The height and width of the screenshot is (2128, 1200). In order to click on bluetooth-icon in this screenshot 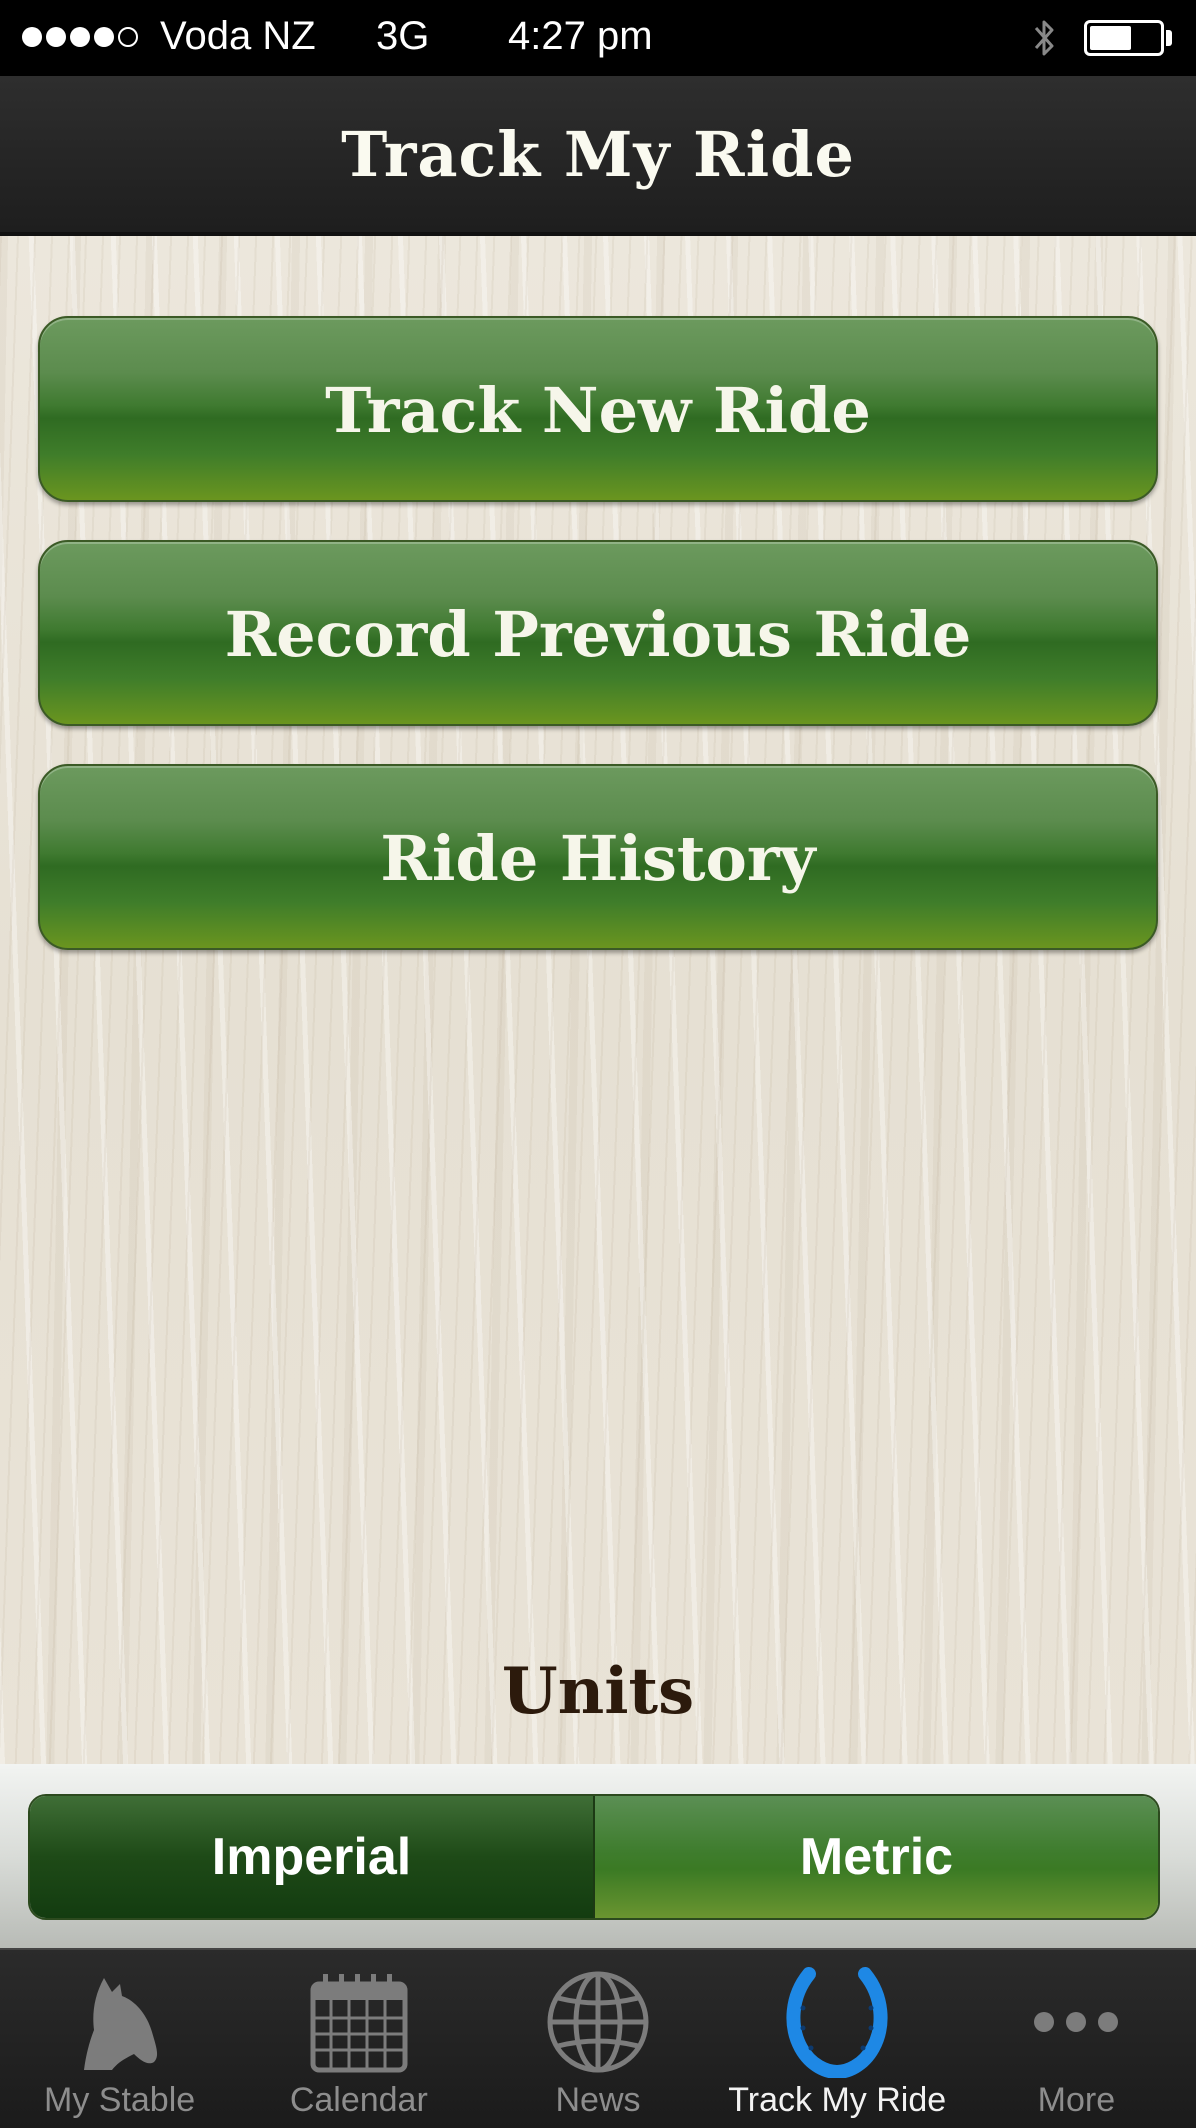, I will do `click(1044, 38)`.